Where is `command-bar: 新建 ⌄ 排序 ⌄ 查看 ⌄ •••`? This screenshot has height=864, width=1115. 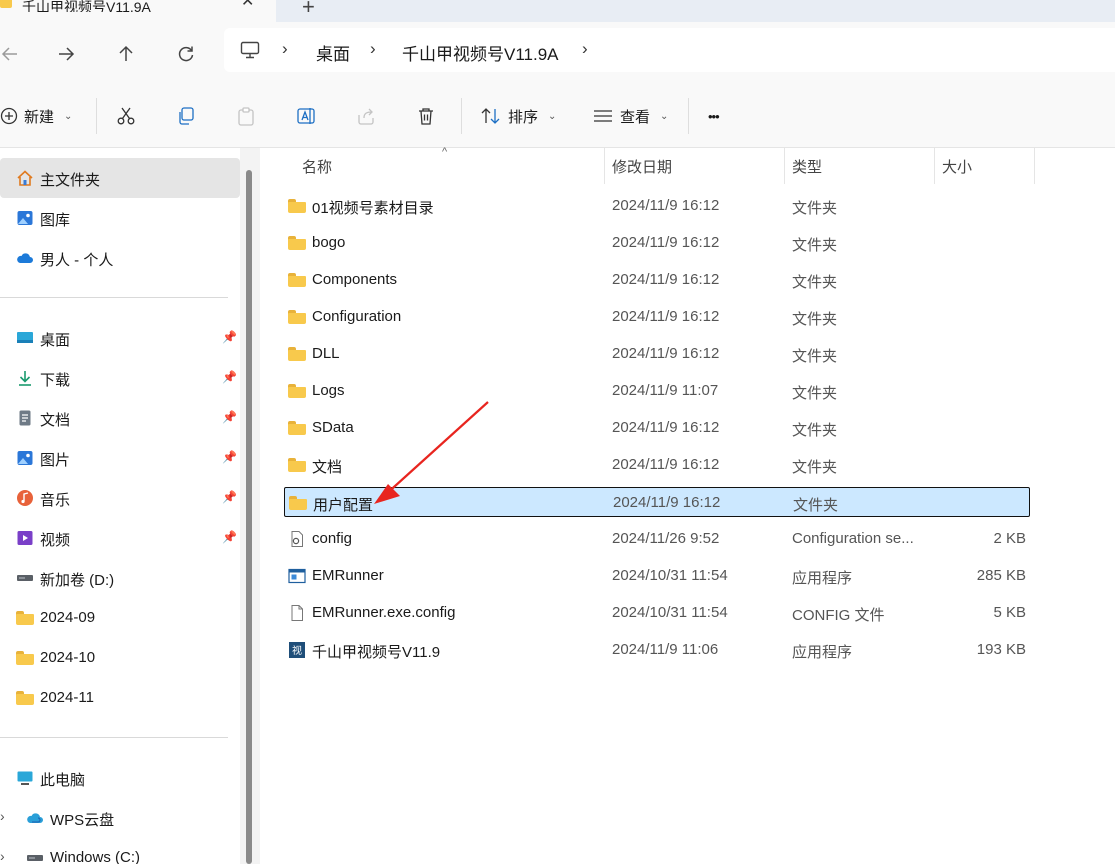
command-bar: 新建 ⌄ 排序 ⌄ 查看 ⌄ ••• is located at coordinates (557, 117).